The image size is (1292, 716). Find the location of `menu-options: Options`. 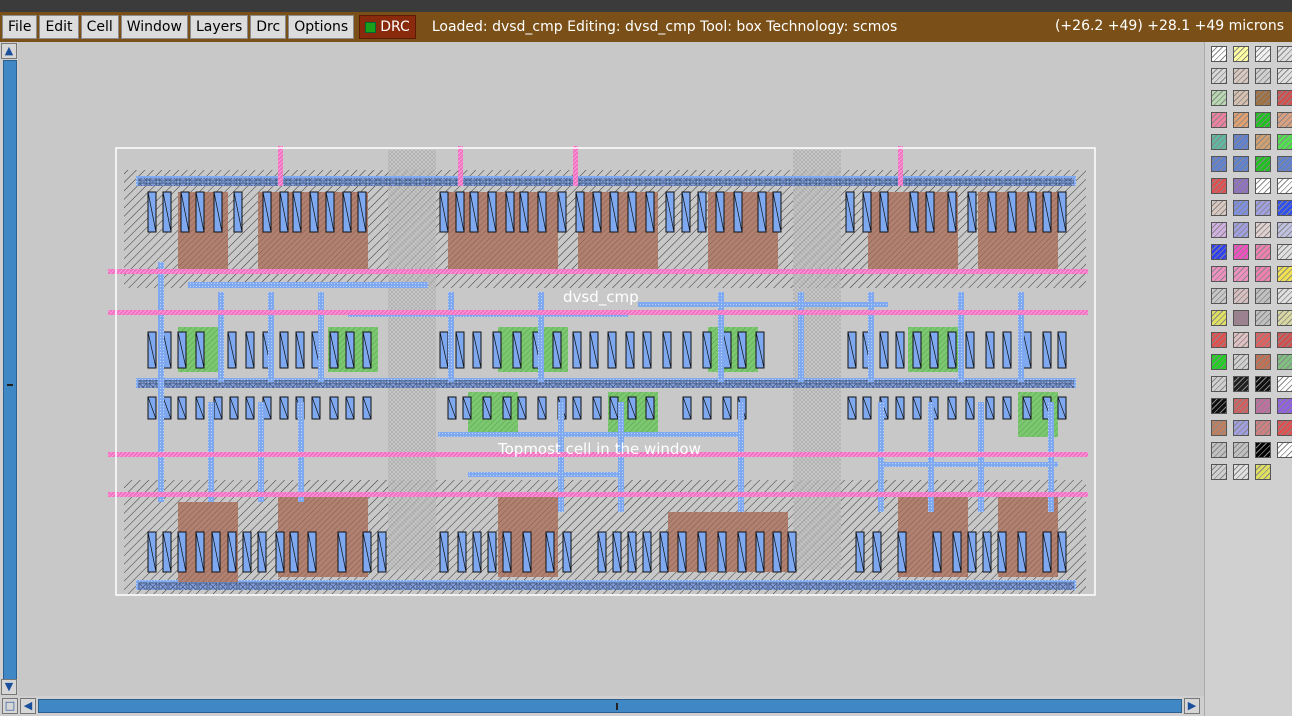

menu-options: Options is located at coordinates (321, 27).